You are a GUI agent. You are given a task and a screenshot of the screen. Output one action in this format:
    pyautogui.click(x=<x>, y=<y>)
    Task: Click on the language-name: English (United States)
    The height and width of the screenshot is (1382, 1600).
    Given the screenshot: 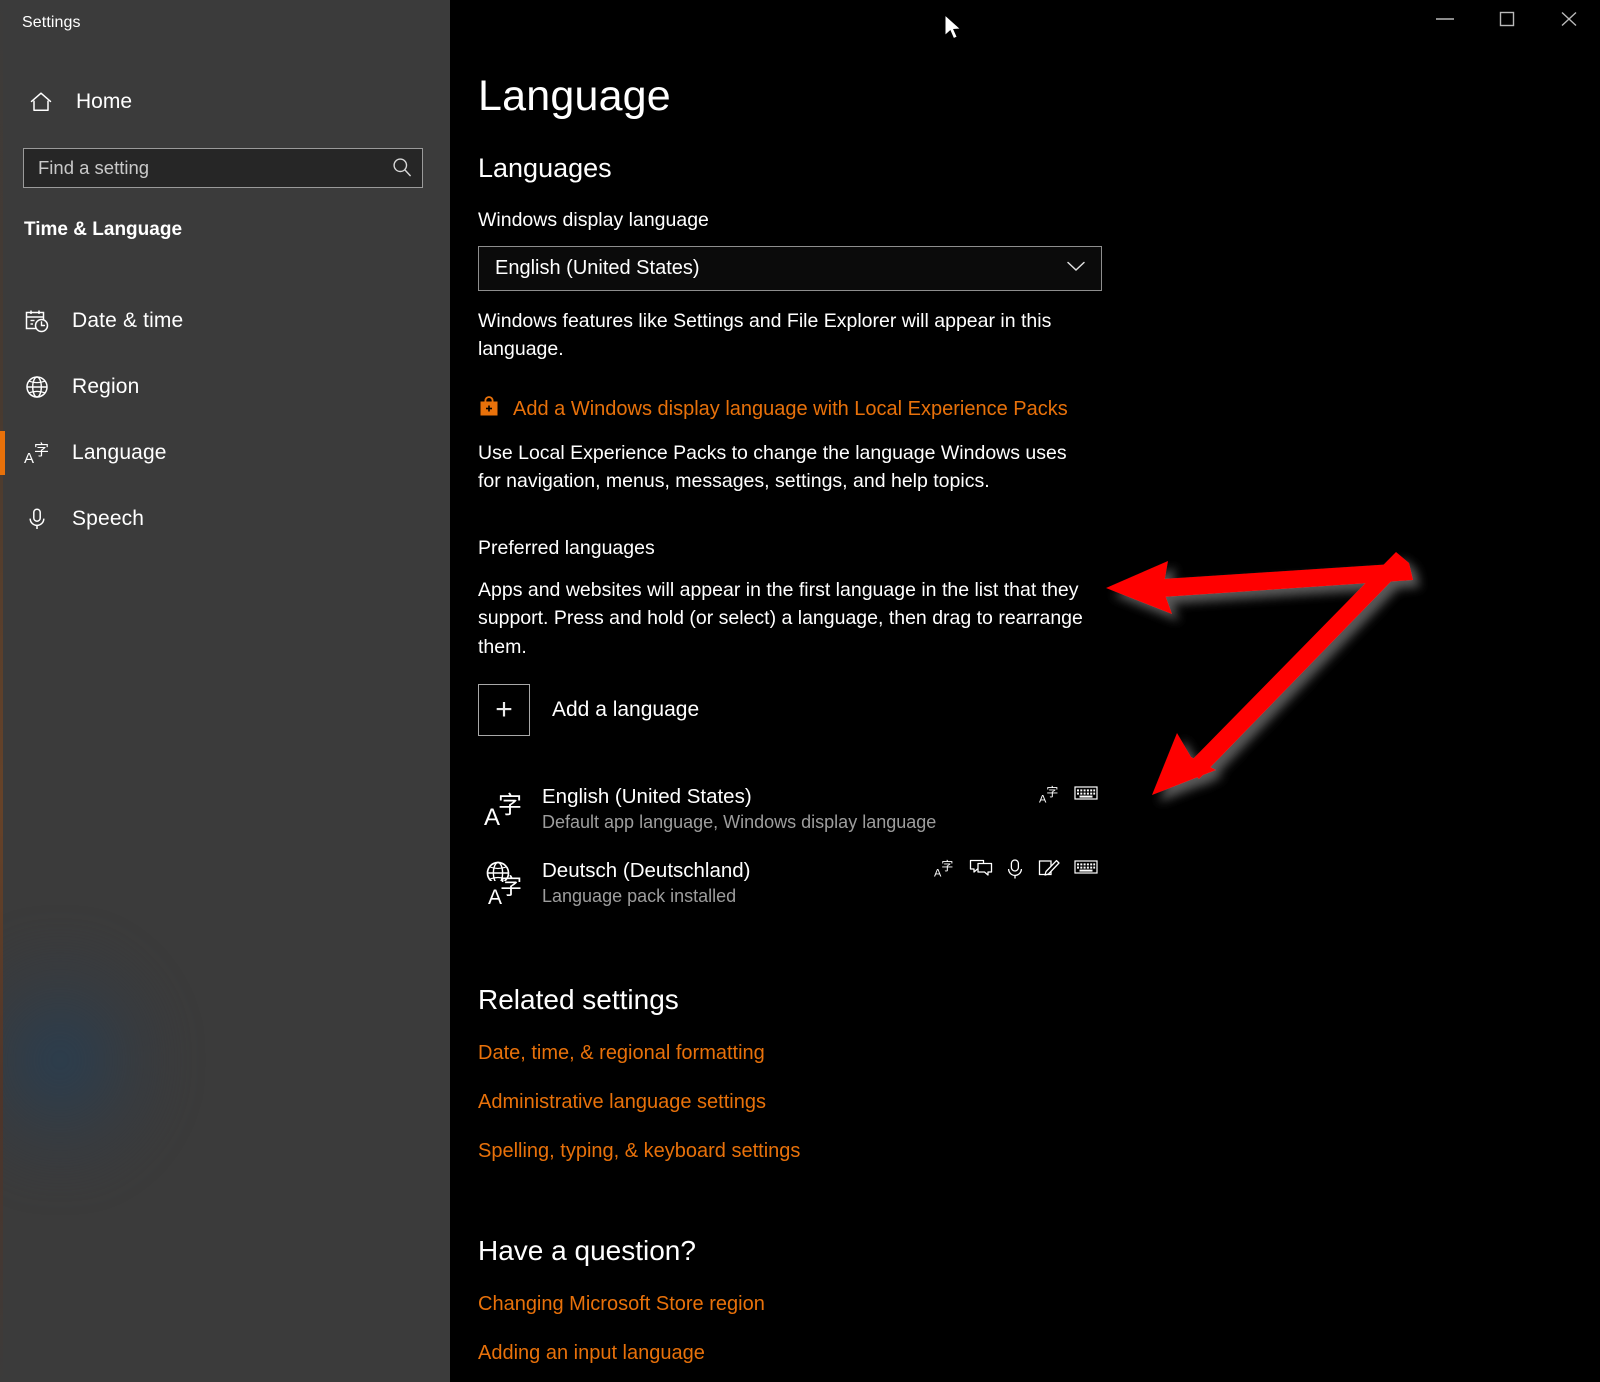 What is the action you would take?
    pyautogui.click(x=647, y=796)
    